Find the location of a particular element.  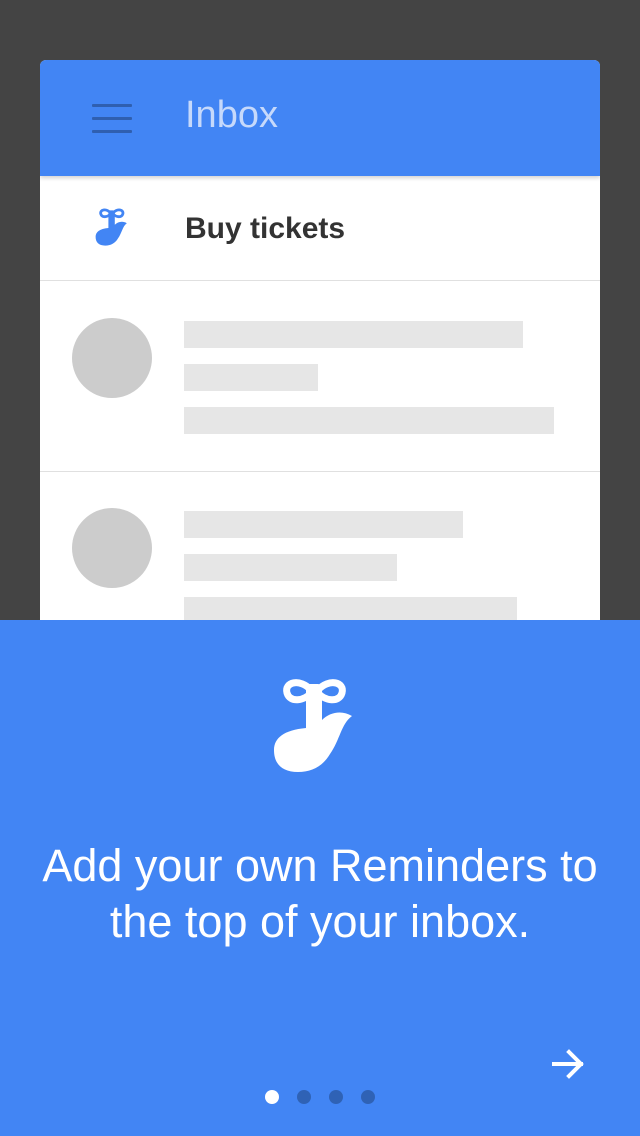

mail-row-placeholder is located at coordinates (320, 376).